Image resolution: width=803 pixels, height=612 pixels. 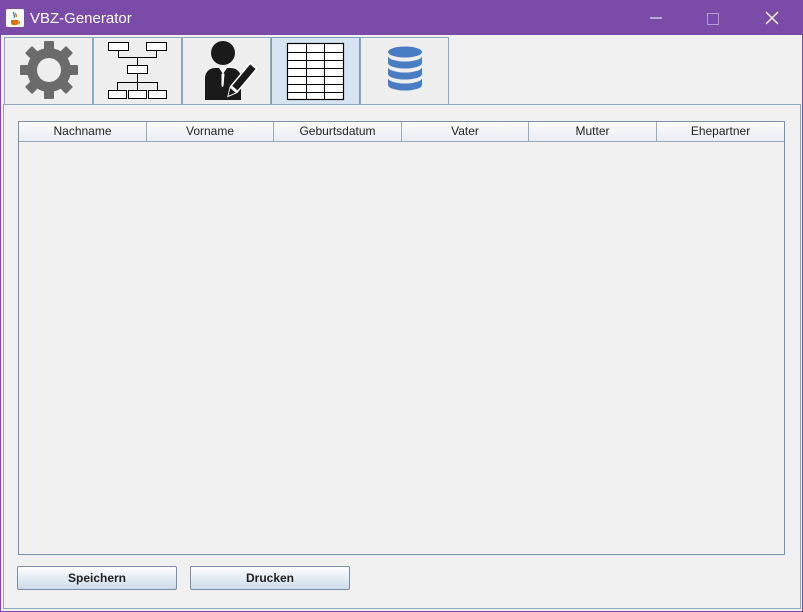 I want to click on person-edit-icon, so click(x=231, y=70).